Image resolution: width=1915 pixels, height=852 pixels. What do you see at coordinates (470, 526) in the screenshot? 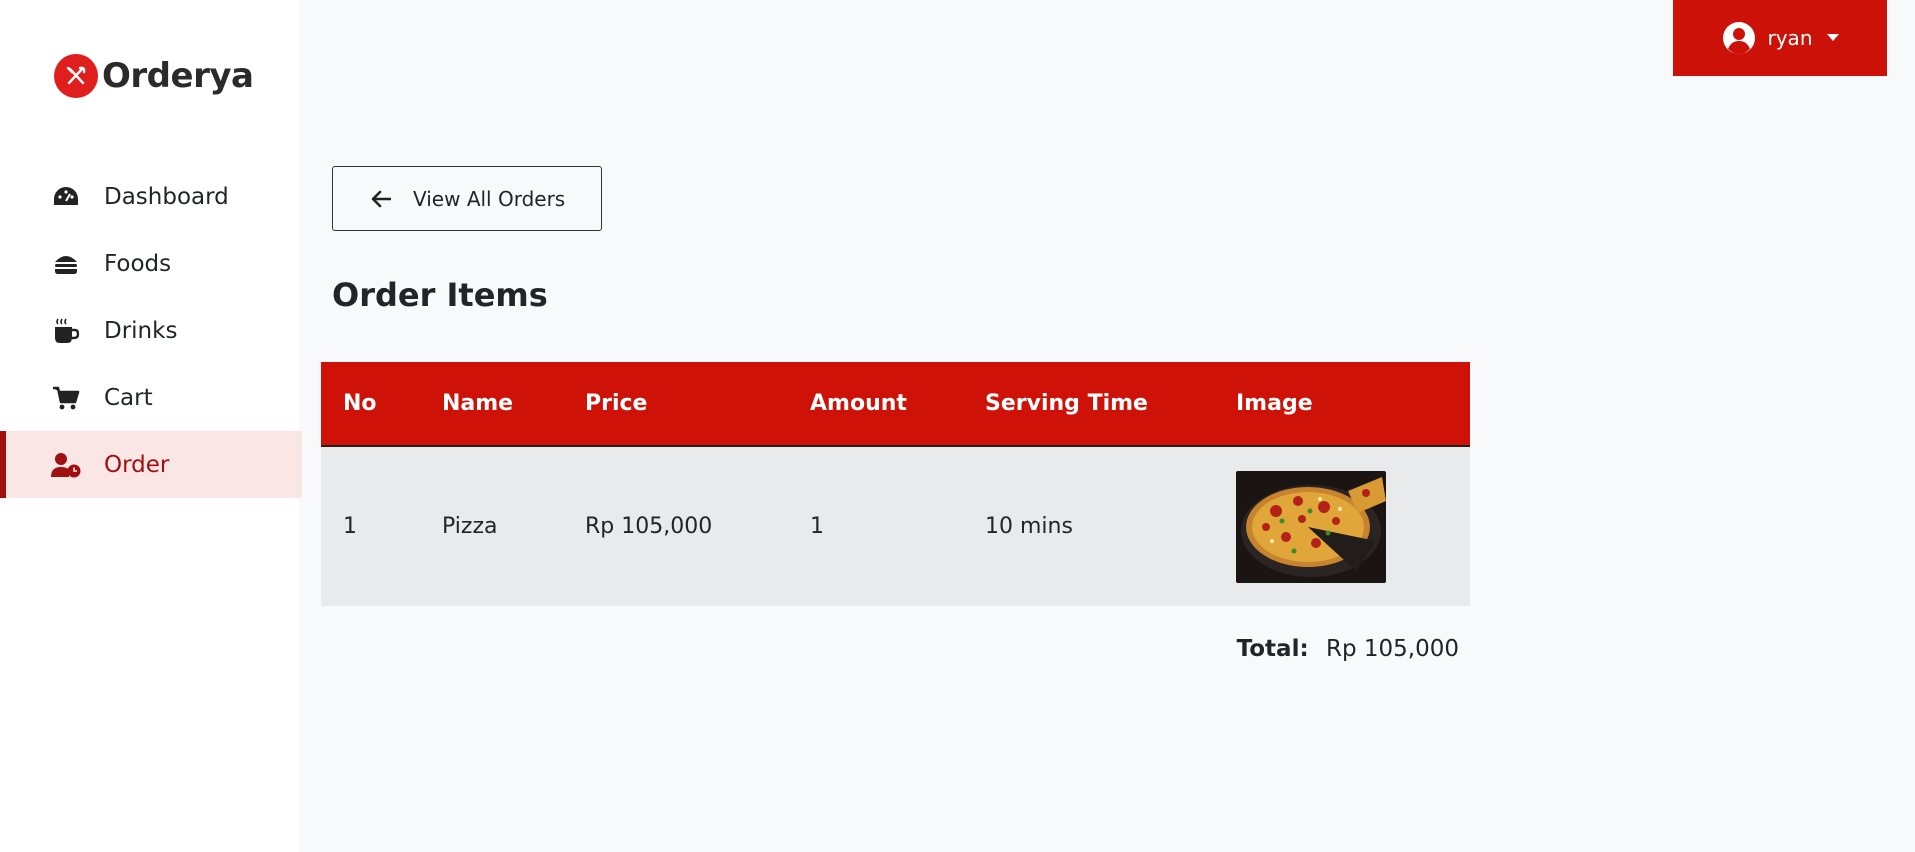
I see `cell-name: Pizza` at bounding box center [470, 526].